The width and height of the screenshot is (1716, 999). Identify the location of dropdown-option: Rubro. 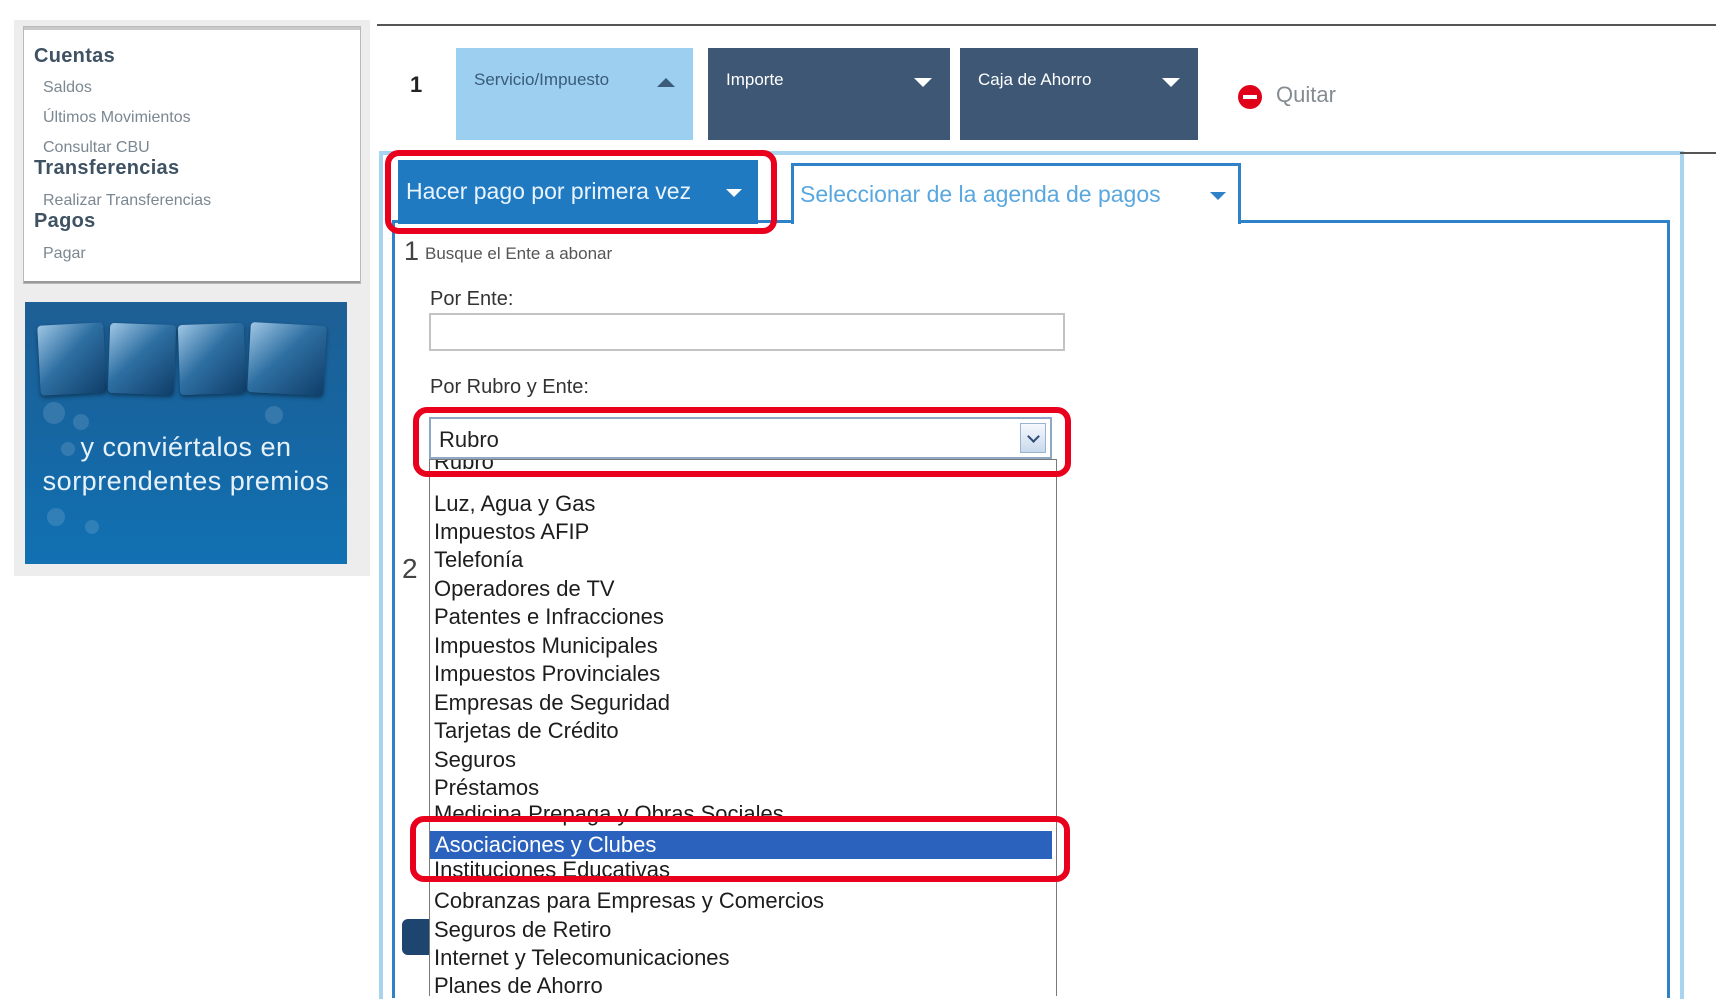
(464, 468).